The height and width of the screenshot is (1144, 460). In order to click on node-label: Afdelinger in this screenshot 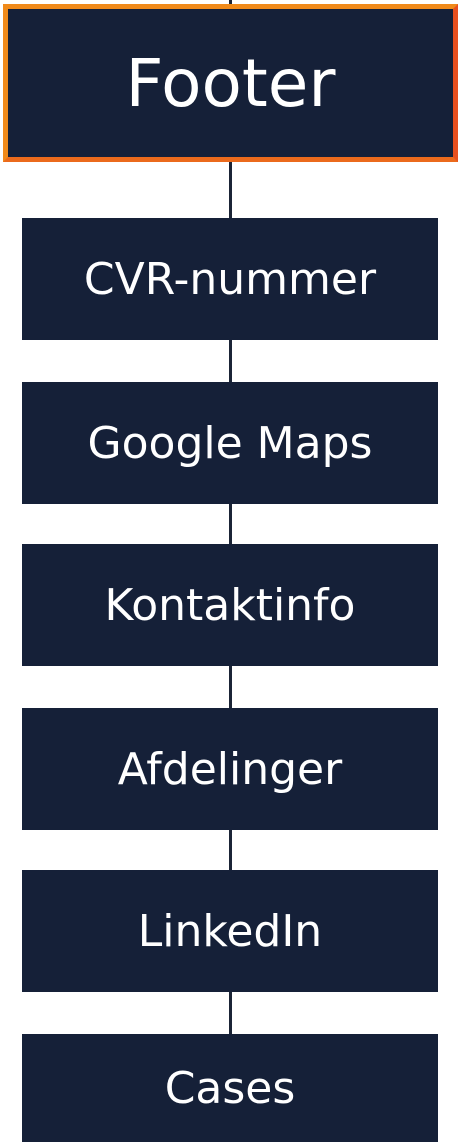, I will do `click(230, 769)`.